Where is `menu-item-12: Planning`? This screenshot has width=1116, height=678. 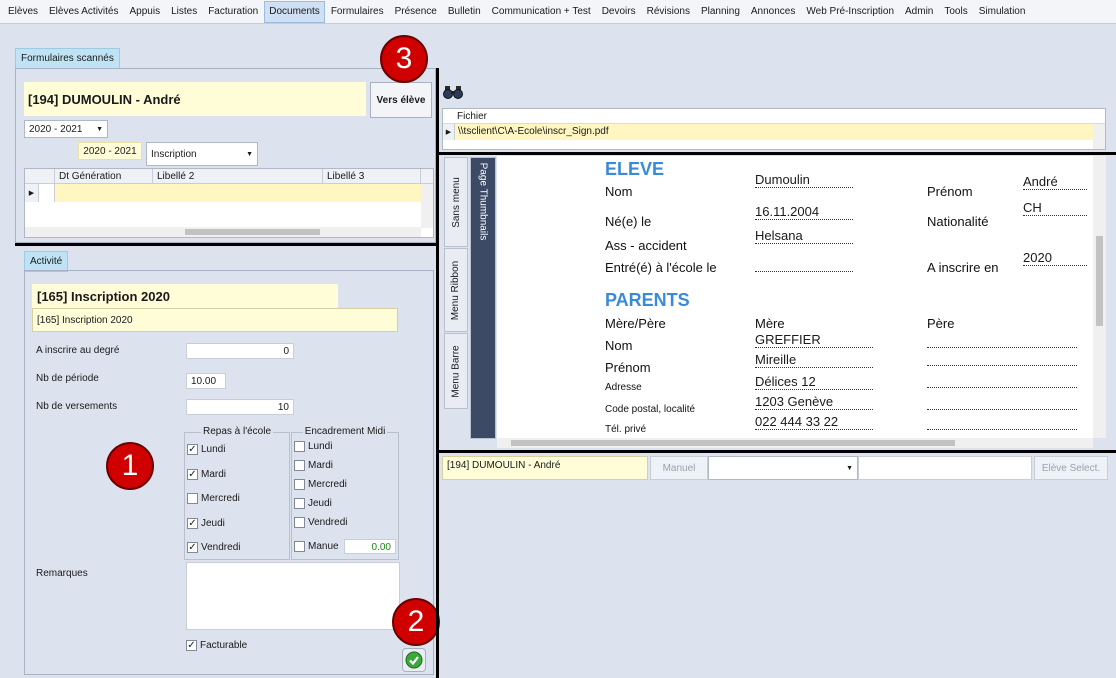
menu-item-12: Planning is located at coordinates (720, 12).